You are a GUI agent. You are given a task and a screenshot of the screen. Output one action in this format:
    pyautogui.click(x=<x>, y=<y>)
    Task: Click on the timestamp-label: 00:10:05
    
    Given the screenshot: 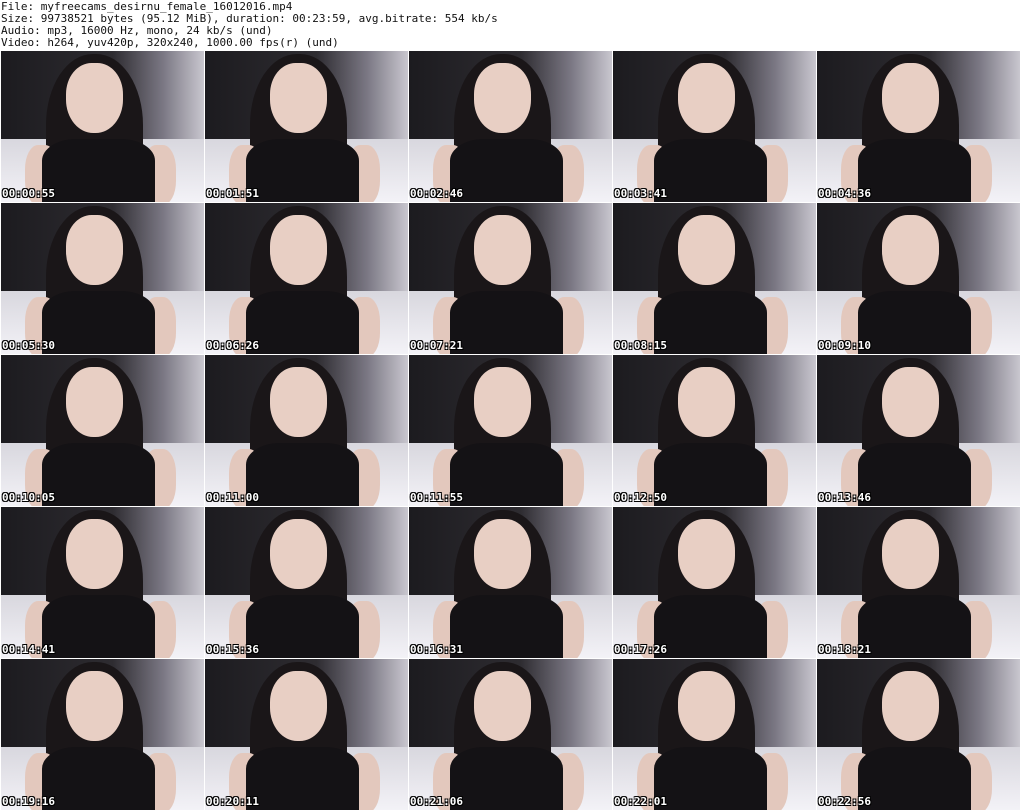 What is the action you would take?
    pyautogui.click(x=28, y=497)
    